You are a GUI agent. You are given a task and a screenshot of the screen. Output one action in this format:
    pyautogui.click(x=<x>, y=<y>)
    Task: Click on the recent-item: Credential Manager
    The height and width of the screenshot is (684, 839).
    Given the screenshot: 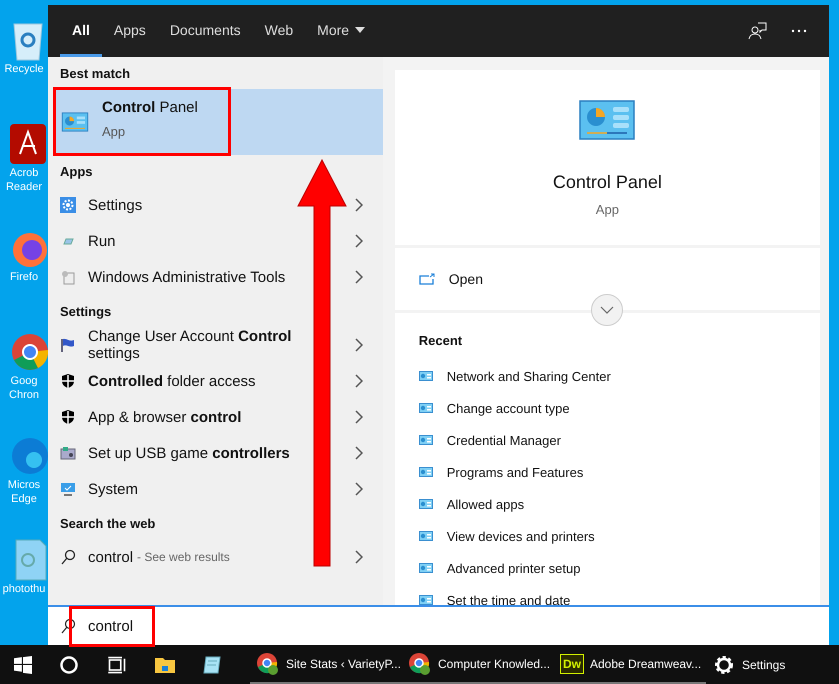 What is the action you would take?
    pyautogui.click(x=619, y=440)
    